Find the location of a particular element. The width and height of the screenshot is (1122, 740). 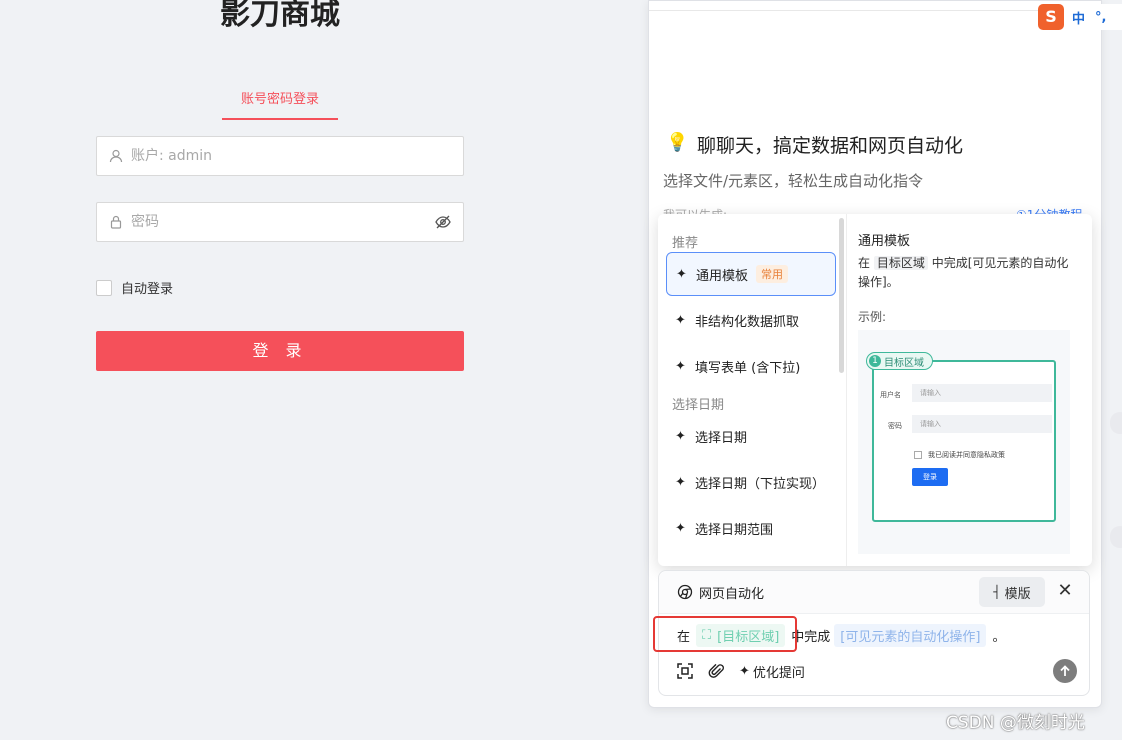

template-item-label: 非结构化数据抓取 is located at coordinates (747, 322).